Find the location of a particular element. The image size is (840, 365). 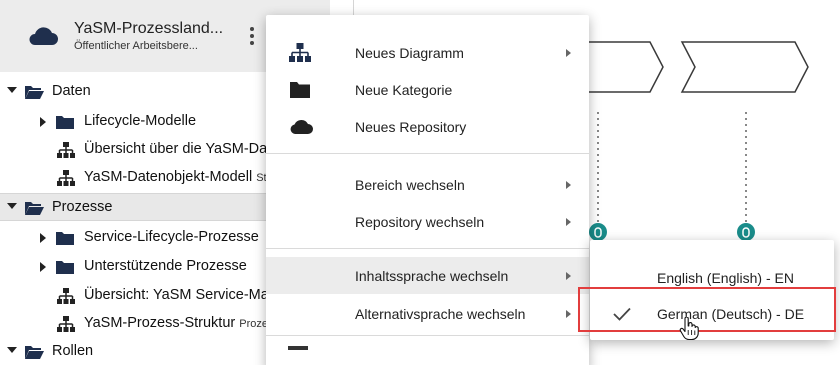

menu-item-neues-diagramm: Neues Diagramm is located at coordinates (427, 52).